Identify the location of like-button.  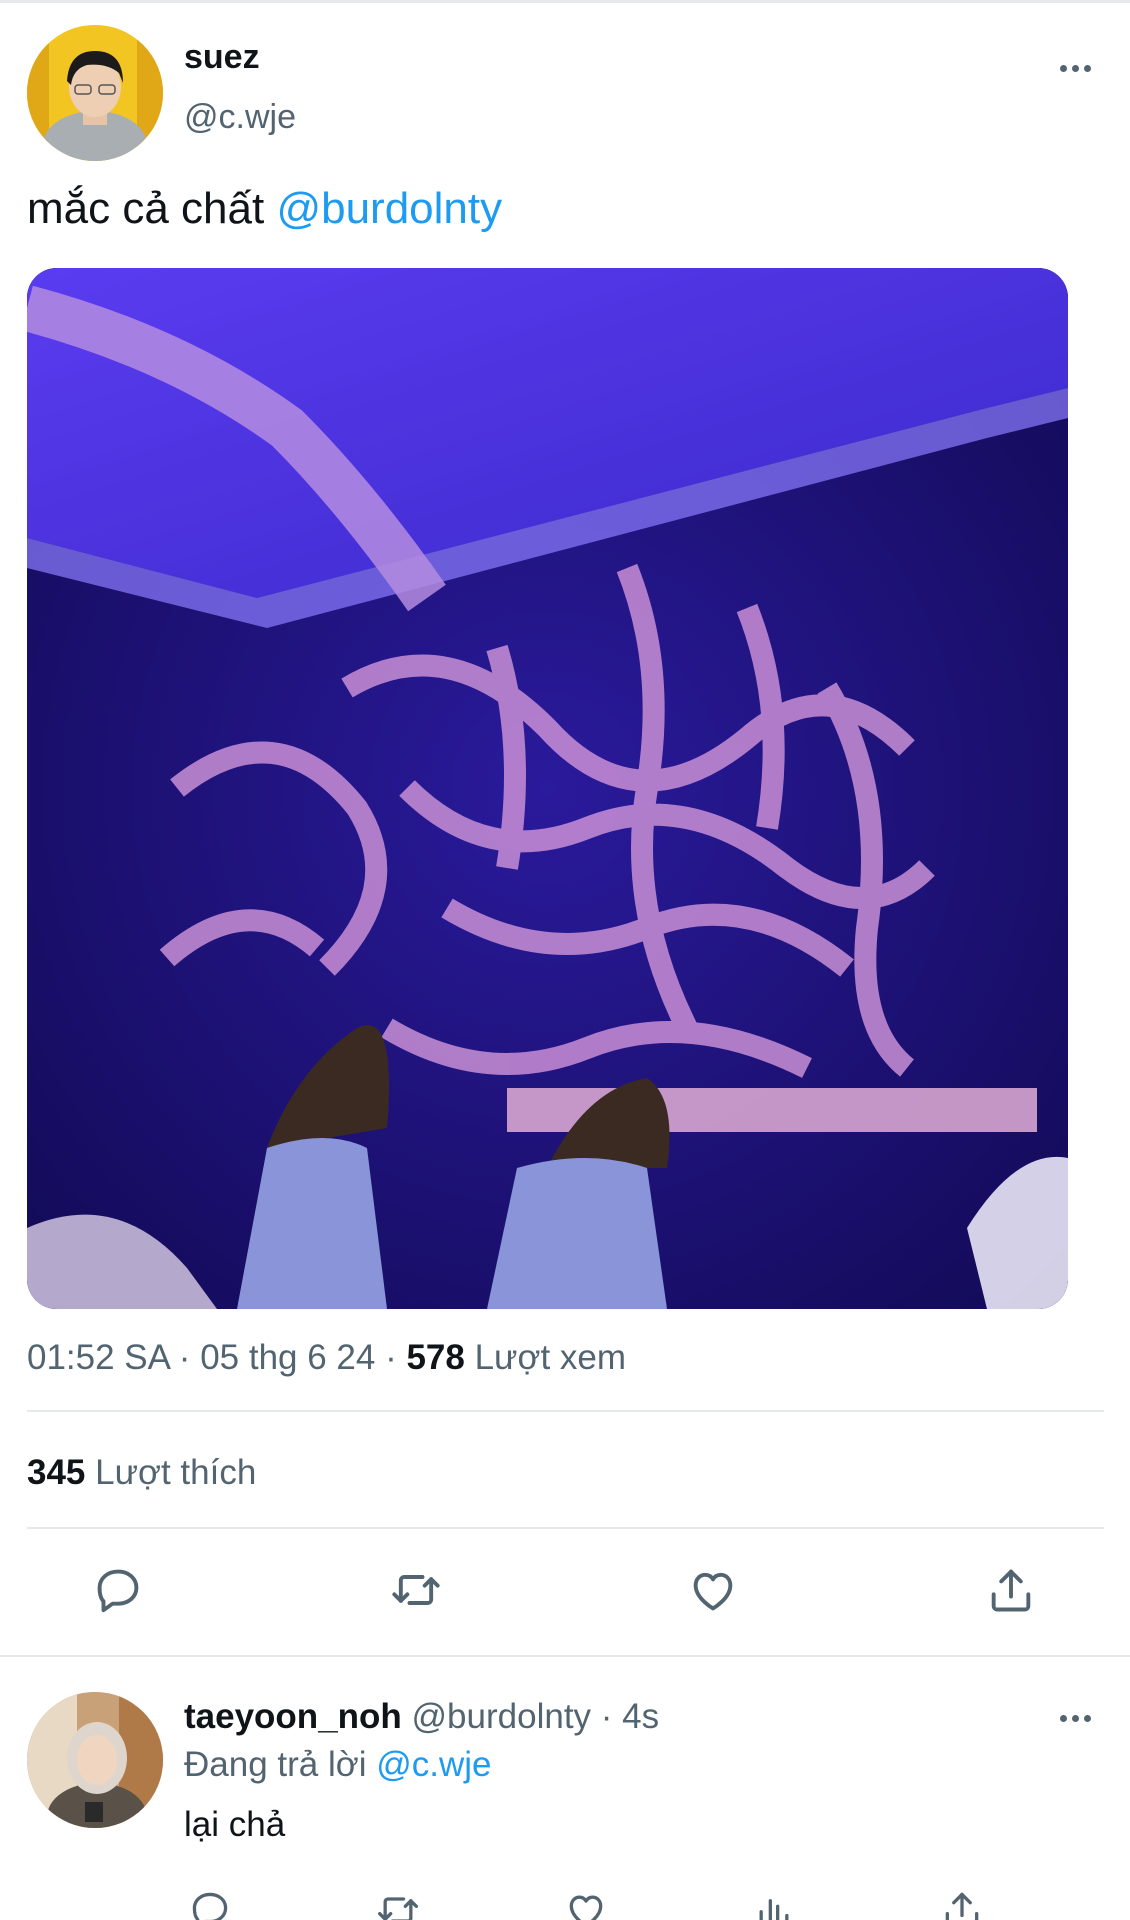
(713, 1590).